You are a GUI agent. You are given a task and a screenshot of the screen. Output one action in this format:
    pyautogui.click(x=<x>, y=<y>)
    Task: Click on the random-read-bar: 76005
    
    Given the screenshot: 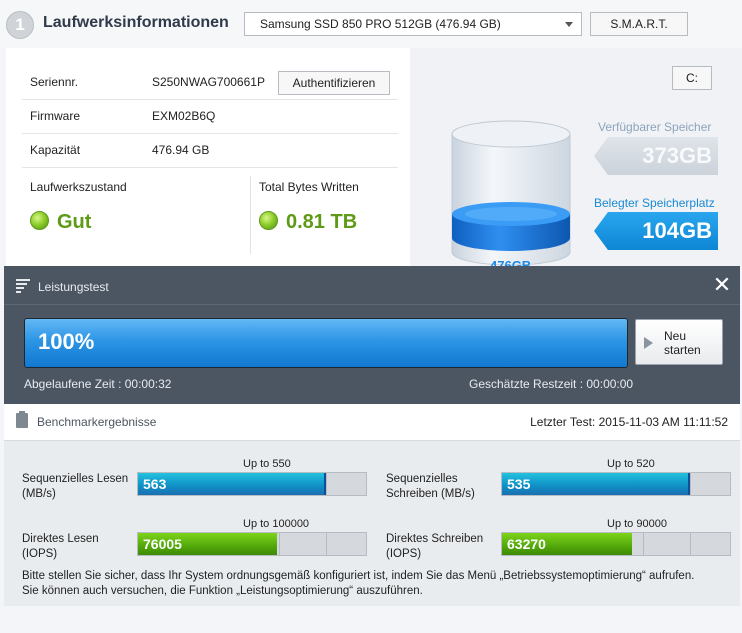 What is the action you would take?
    pyautogui.click(x=252, y=544)
    